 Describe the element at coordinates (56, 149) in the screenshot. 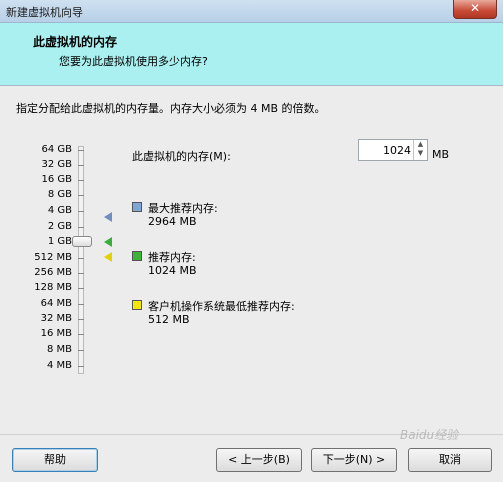

I see `scale-label: 64 GB` at that location.